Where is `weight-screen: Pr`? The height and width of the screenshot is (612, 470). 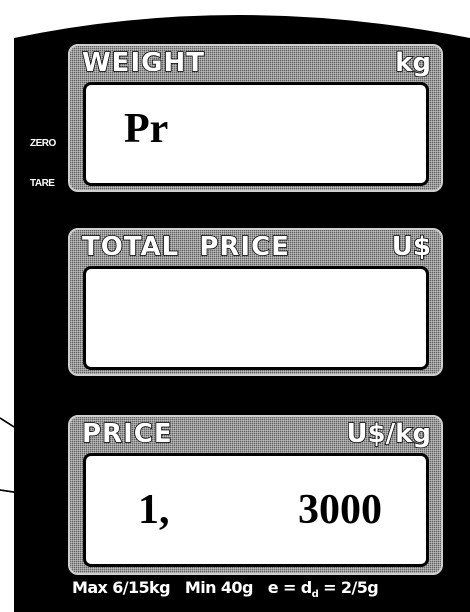 weight-screen: Pr is located at coordinates (256, 134).